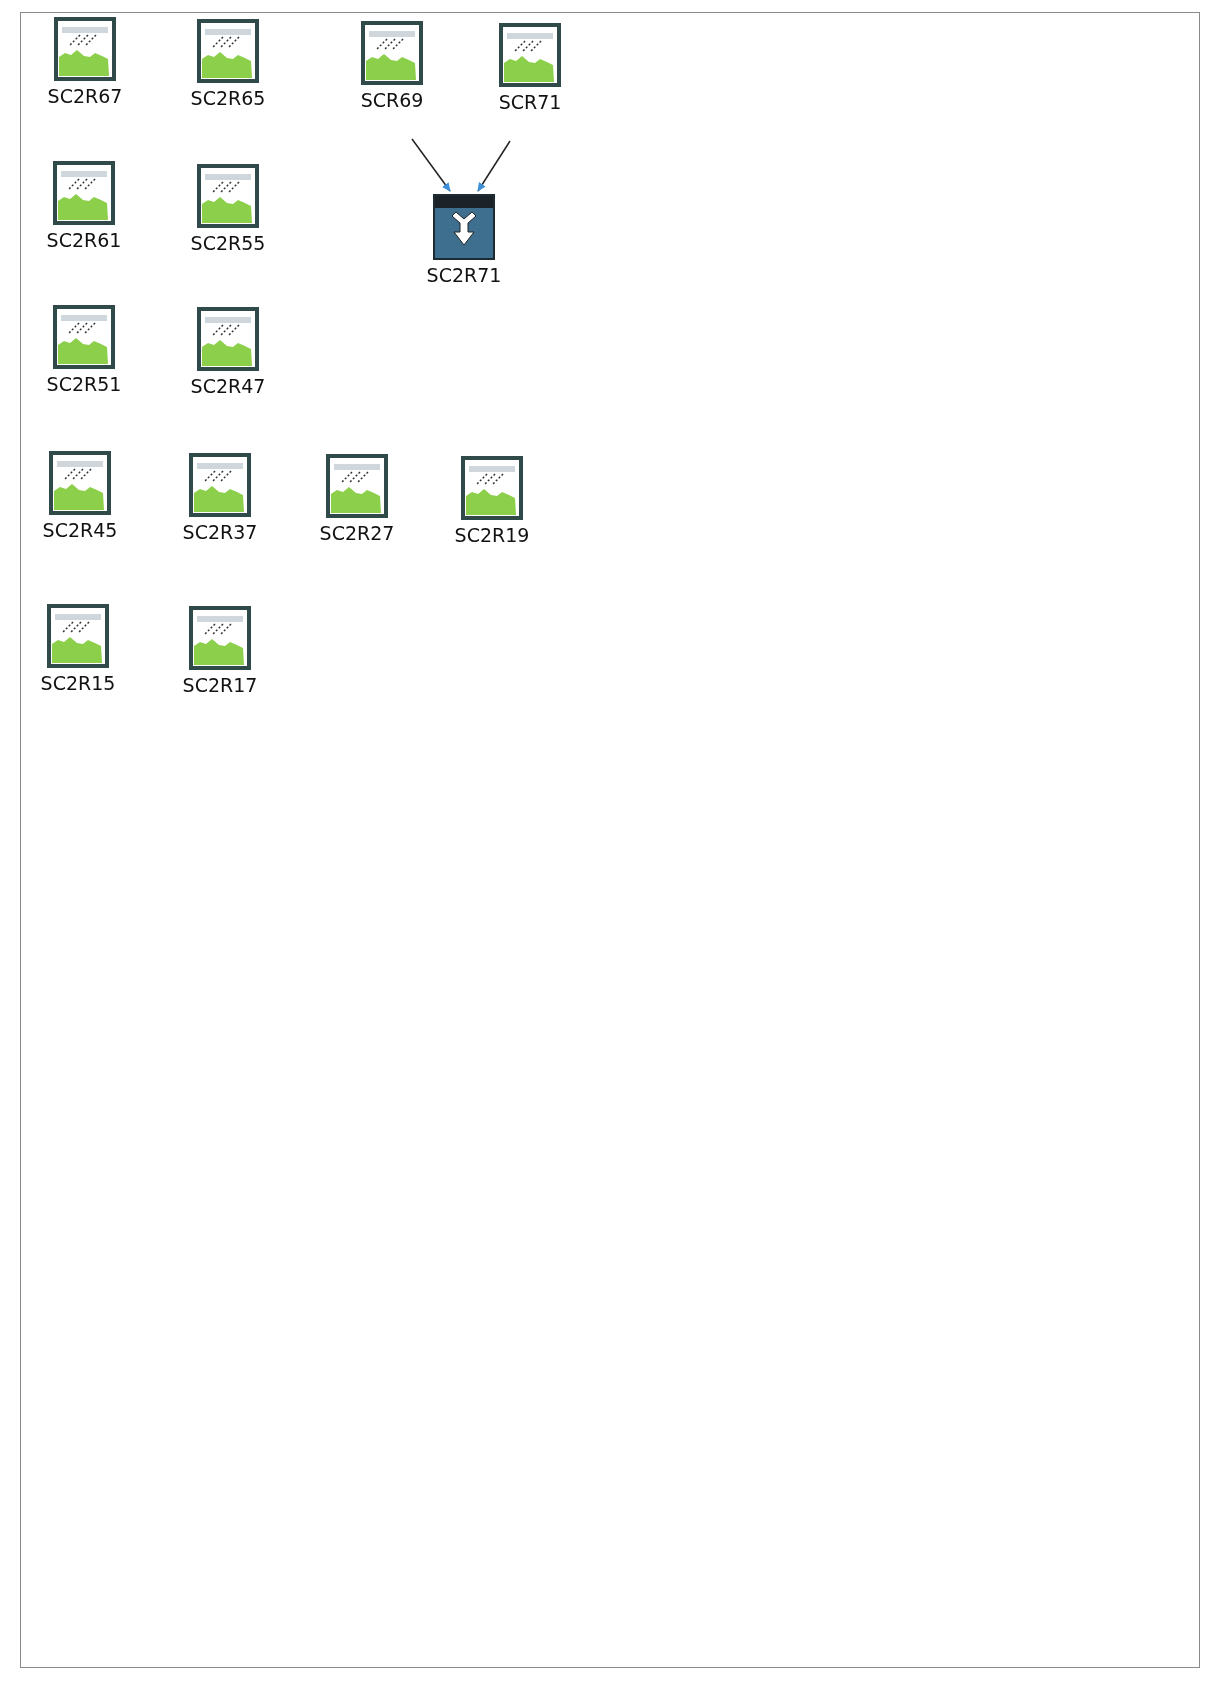 The image size is (1218, 1682). Describe the element at coordinates (84, 384) in the screenshot. I see `node-label: SC2R51` at that location.